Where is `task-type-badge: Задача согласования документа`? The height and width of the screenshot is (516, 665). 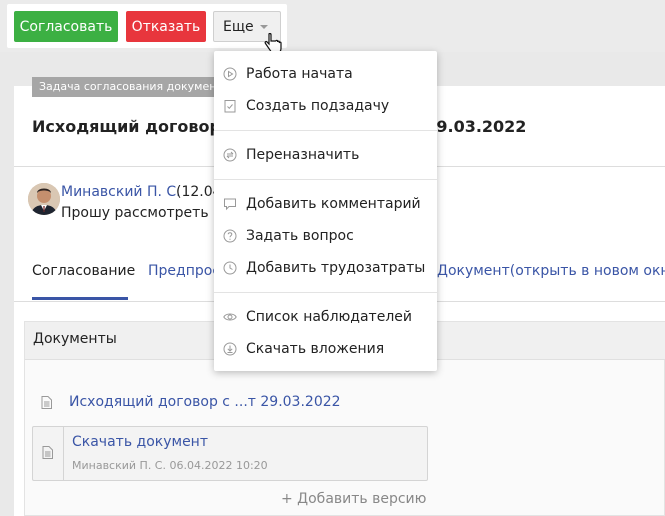
task-type-badge: Задача согласования документа is located at coordinates (132, 87).